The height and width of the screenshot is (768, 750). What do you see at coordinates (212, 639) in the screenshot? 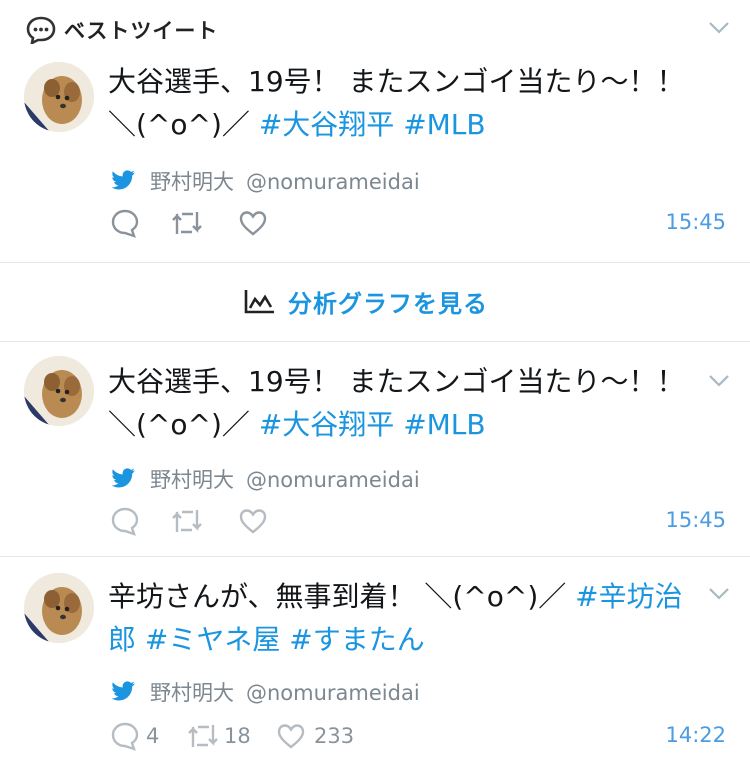
I see `hashtag-link: #ミヤネ屋` at bounding box center [212, 639].